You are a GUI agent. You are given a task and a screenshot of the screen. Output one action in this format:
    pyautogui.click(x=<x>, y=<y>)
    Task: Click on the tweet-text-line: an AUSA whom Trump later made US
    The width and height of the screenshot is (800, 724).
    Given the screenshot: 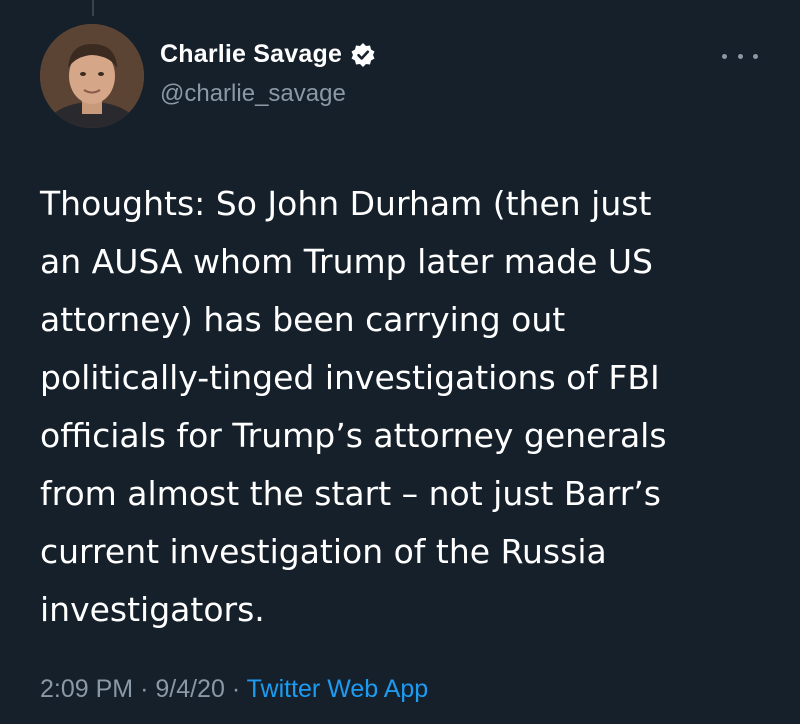 What is the action you would take?
    pyautogui.click(x=346, y=261)
    